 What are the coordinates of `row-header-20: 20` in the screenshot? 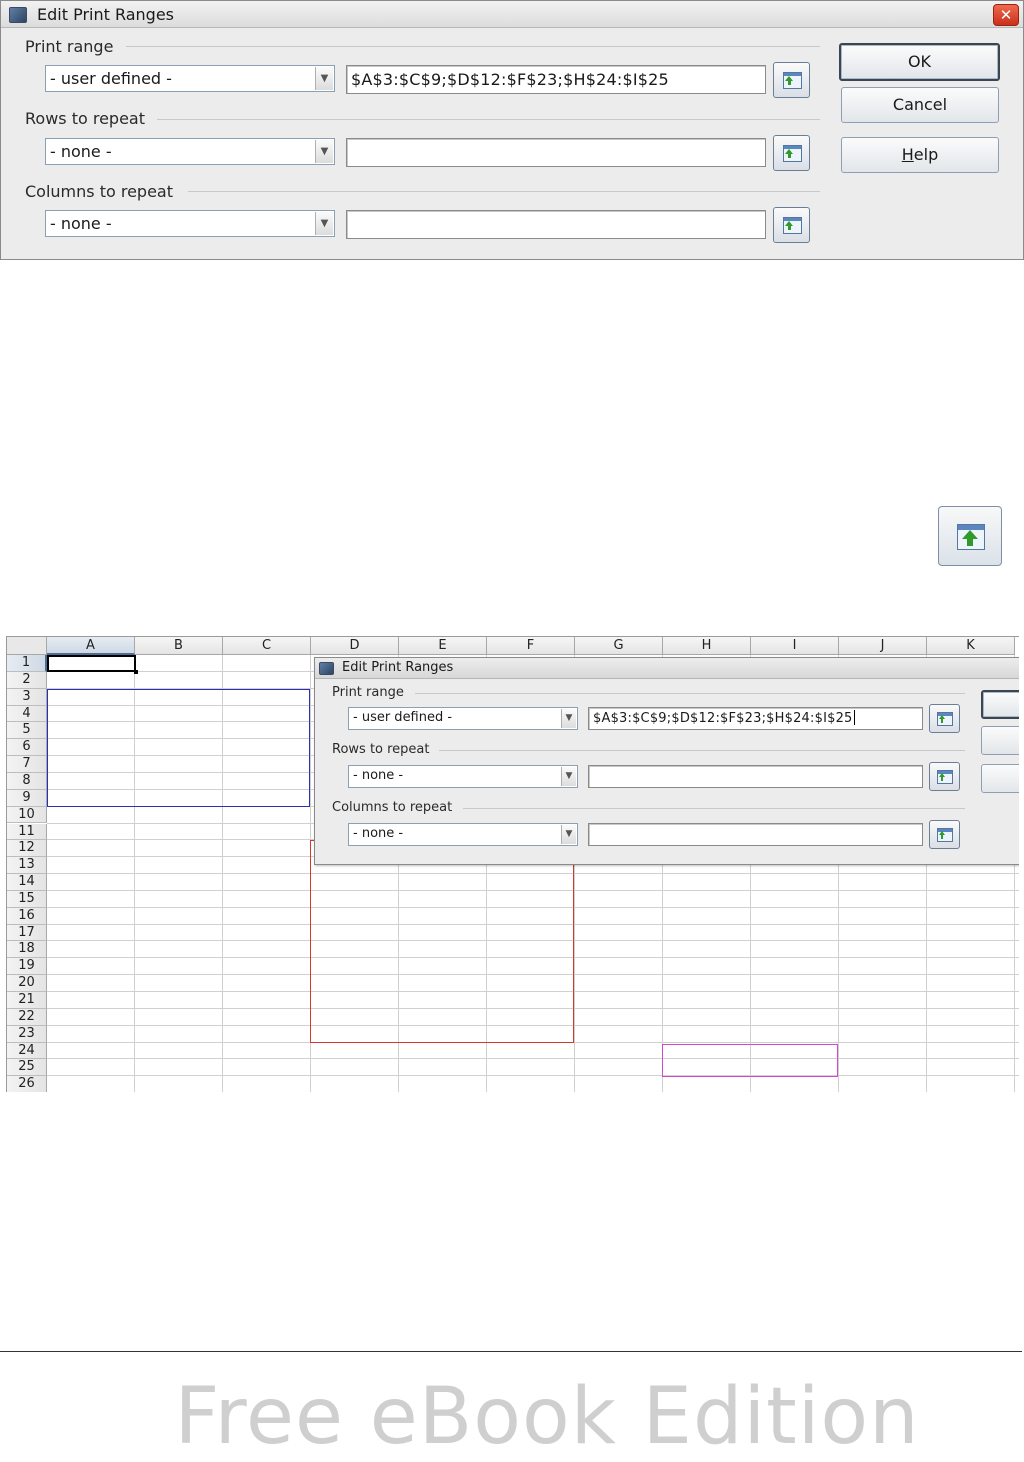 It's located at (27, 983).